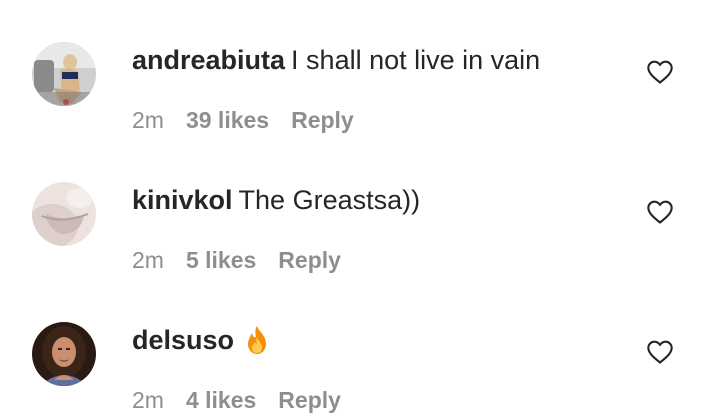 This screenshot has height=420, width=720. Describe the element at coordinates (329, 200) in the screenshot. I see `comment-text: The Greastsa))` at that location.